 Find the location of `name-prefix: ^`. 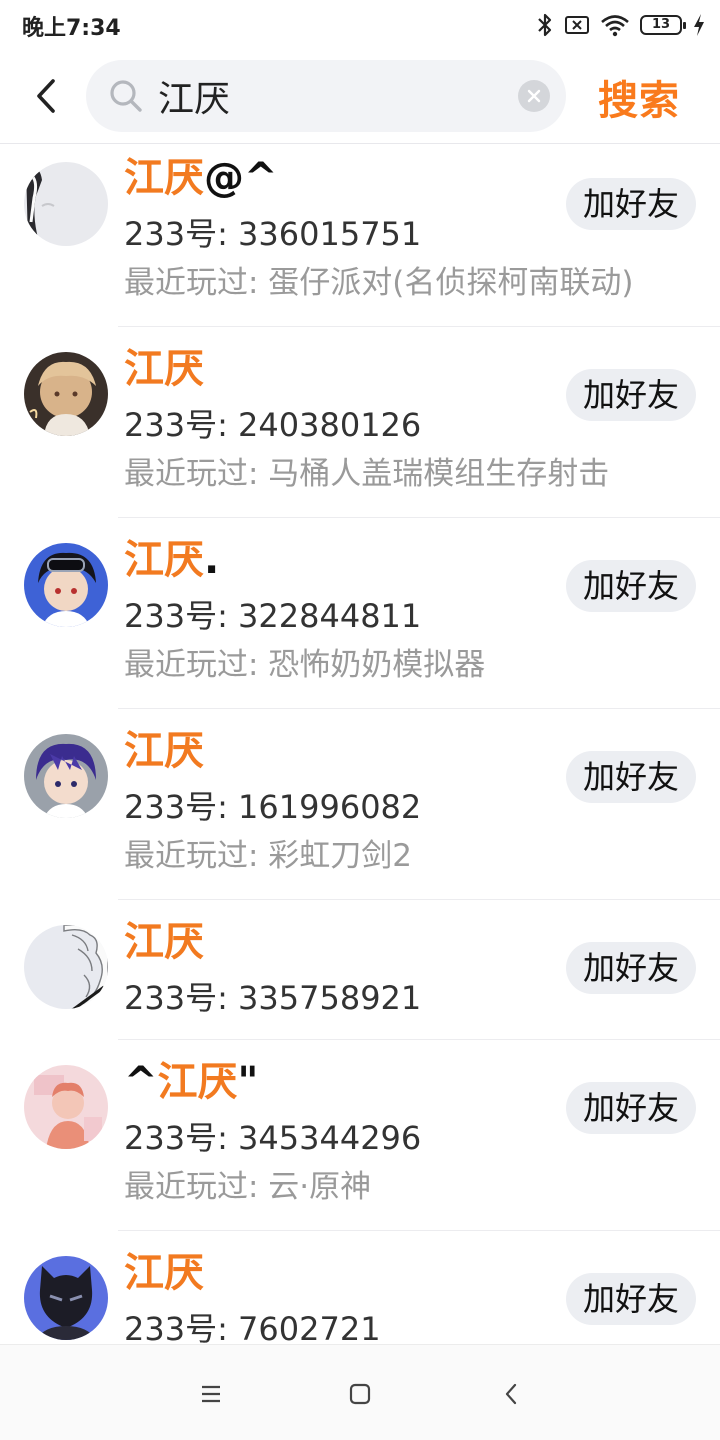

name-prefix: ^ is located at coordinates (141, 1082).